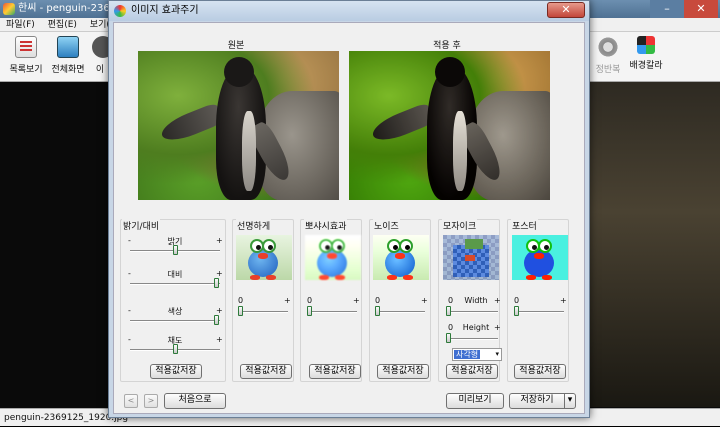  I want to click on background-photo, so click(654, 244).